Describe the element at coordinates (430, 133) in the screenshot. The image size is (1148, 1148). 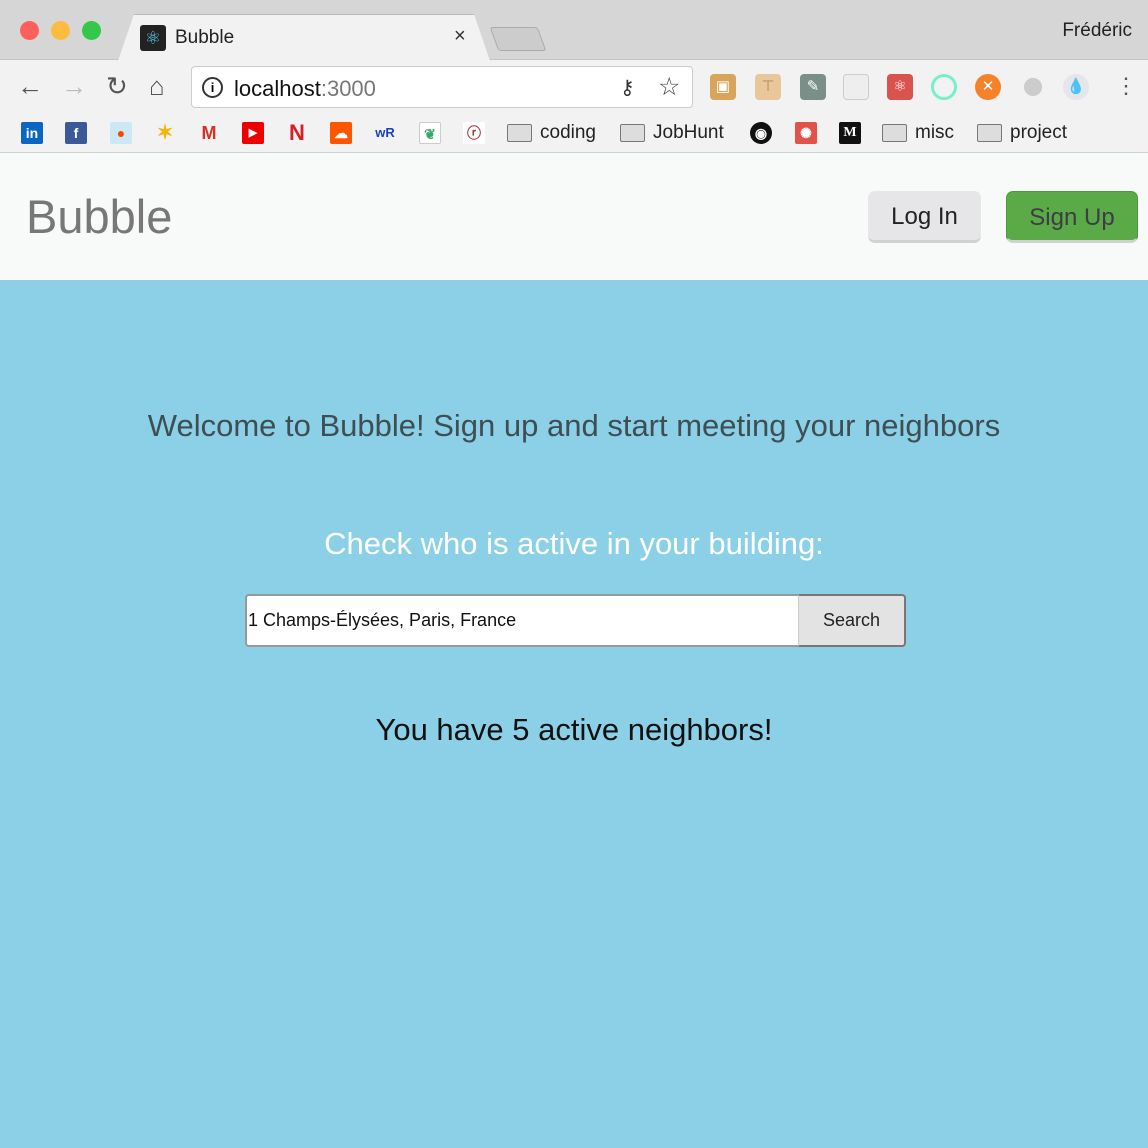
I see `plant-icon: ❦` at that location.